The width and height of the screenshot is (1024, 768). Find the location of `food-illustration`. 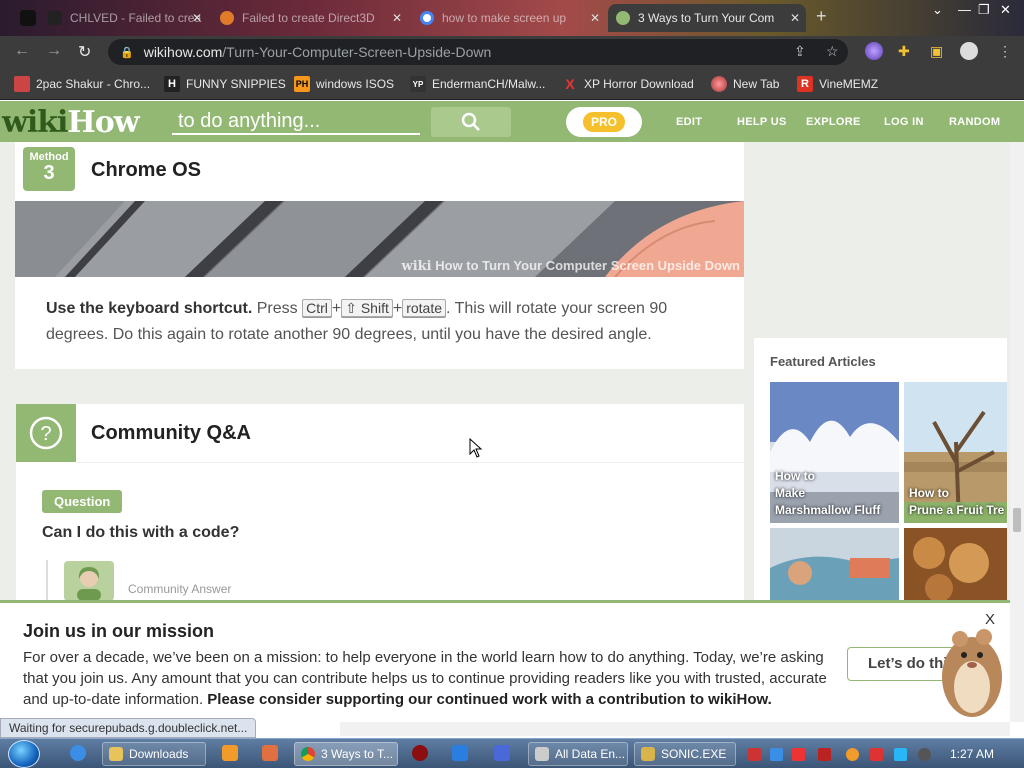

food-illustration is located at coordinates (955, 564).